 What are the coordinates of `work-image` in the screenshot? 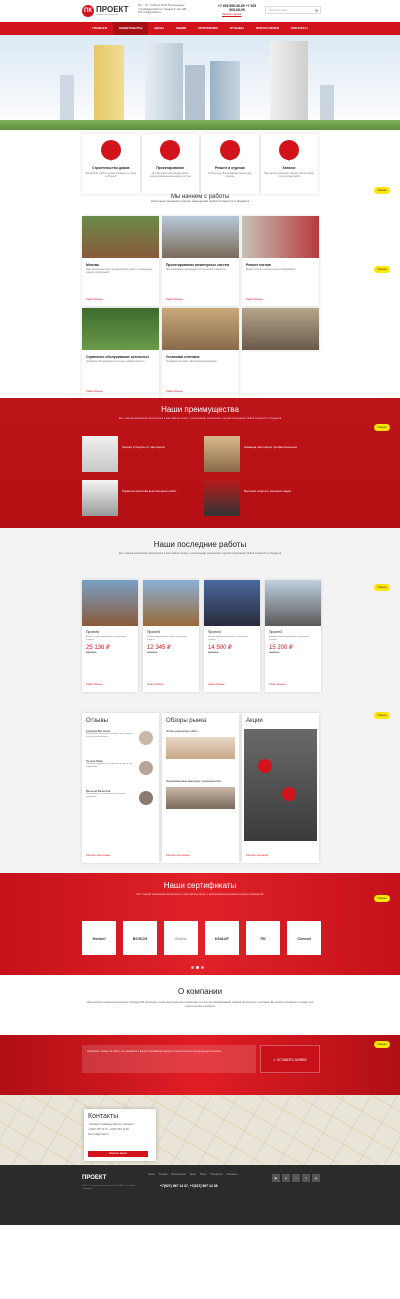 It's located at (171, 603).